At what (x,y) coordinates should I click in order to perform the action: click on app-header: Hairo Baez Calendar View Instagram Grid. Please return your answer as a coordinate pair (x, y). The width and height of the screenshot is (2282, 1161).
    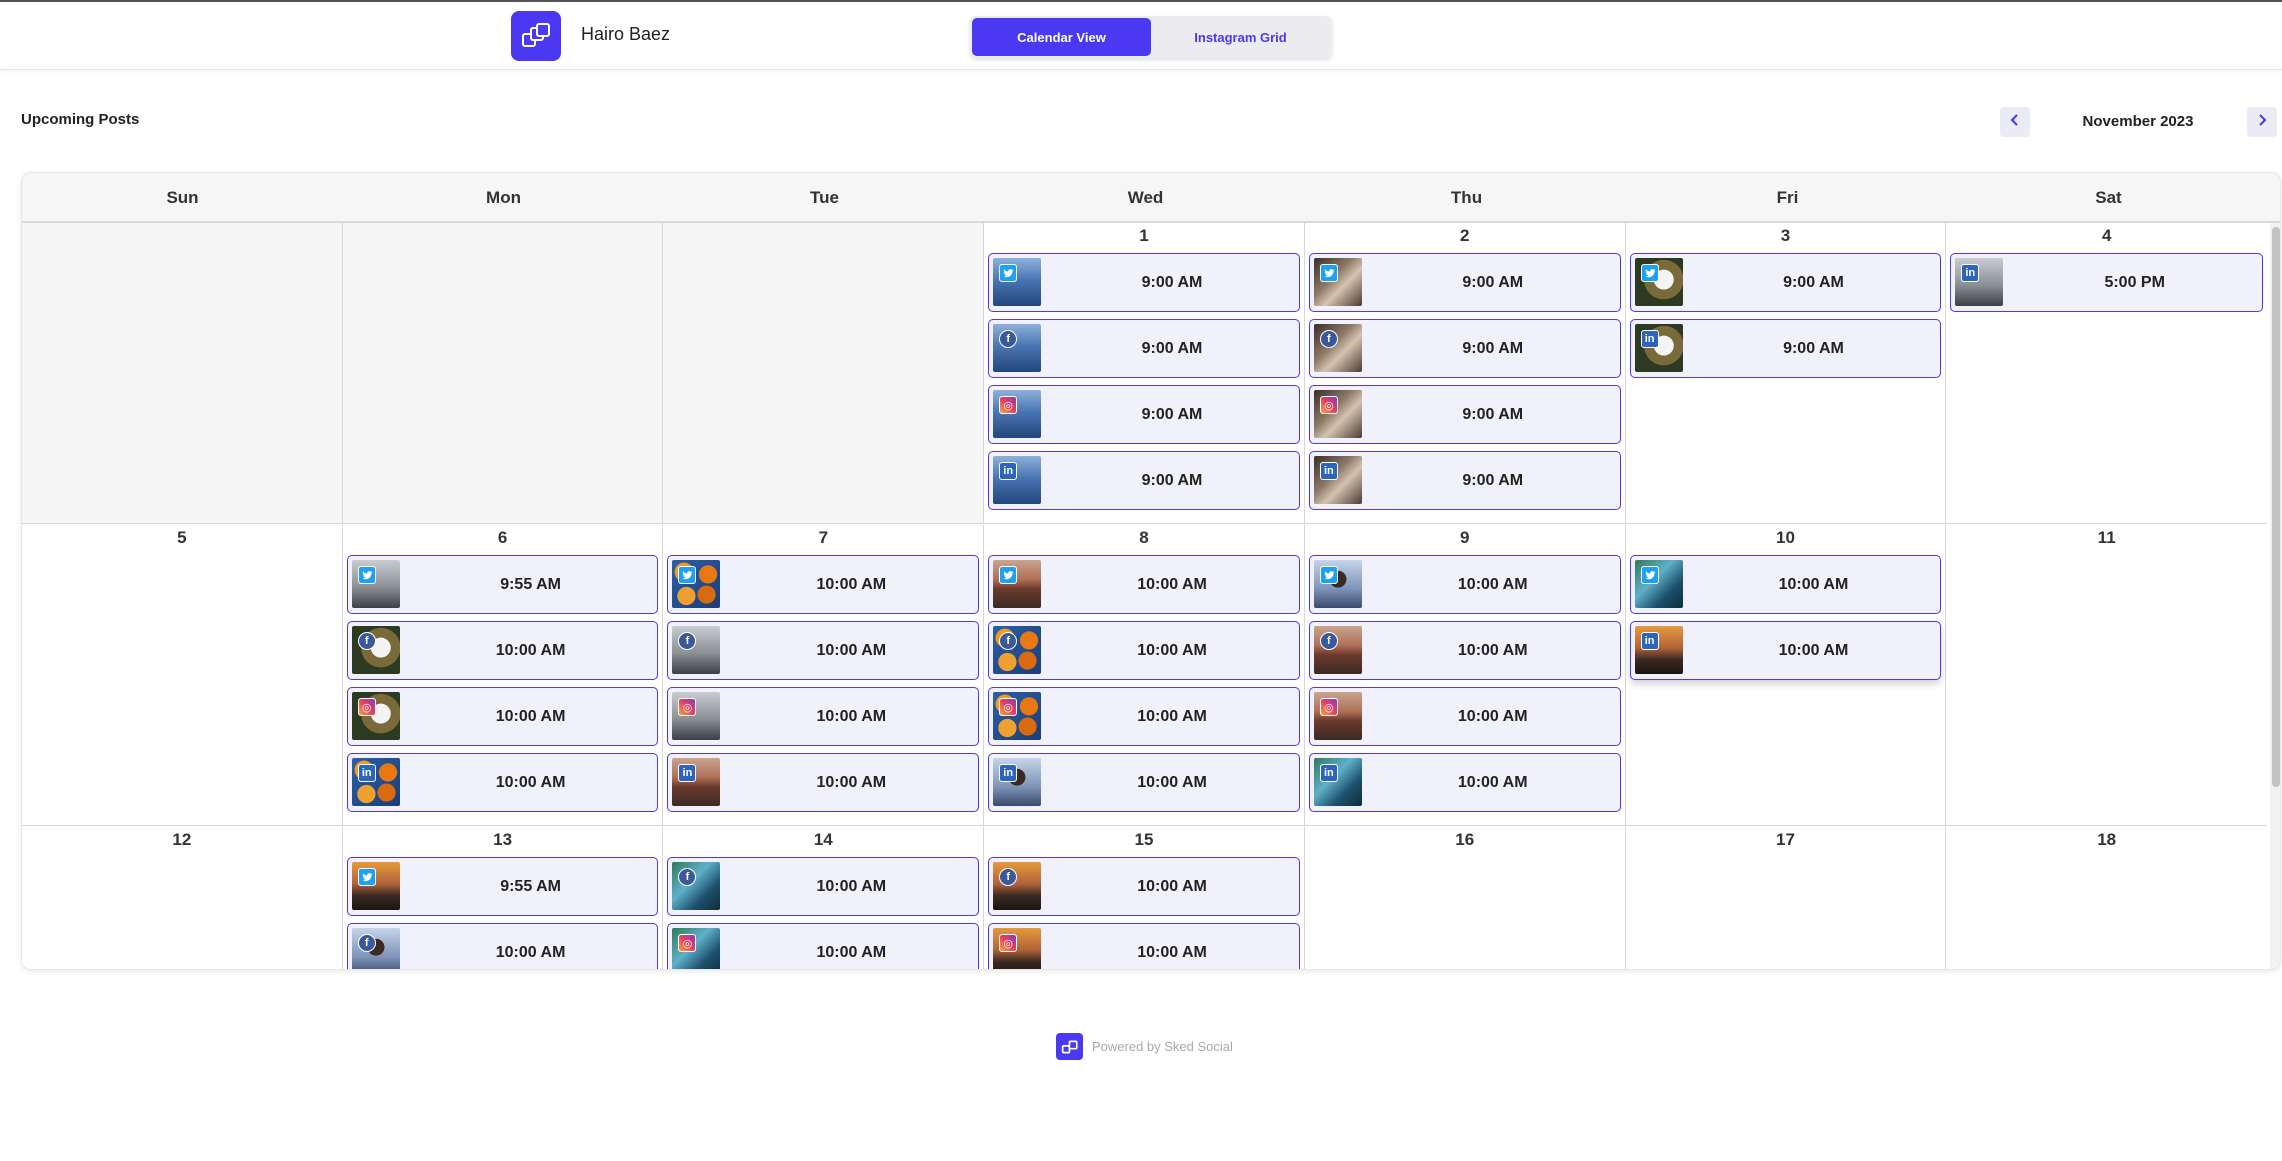
    Looking at the image, I should click on (1141, 36).